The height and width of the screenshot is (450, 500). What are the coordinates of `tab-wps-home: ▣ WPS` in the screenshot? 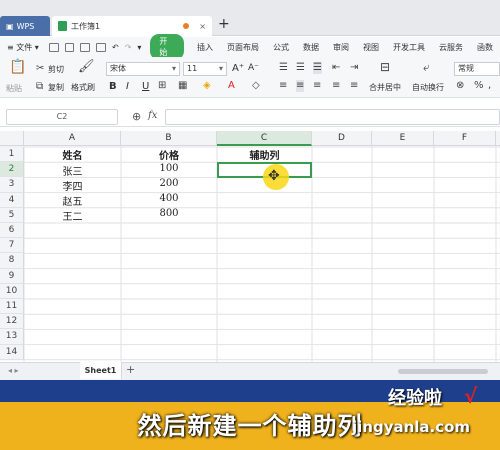 It's located at (25, 26).